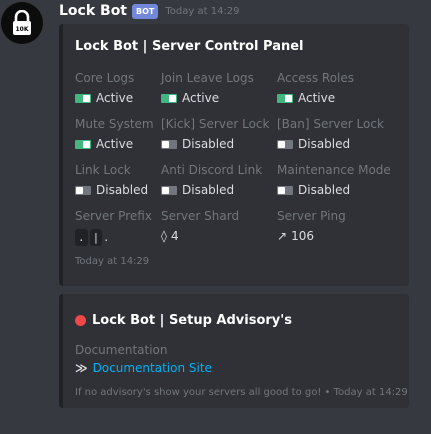 The height and width of the screenshot is (434, 431). Describe the element at coordinates (121, 350) in the screenshot. I see `field-name: Documentation` at that location.